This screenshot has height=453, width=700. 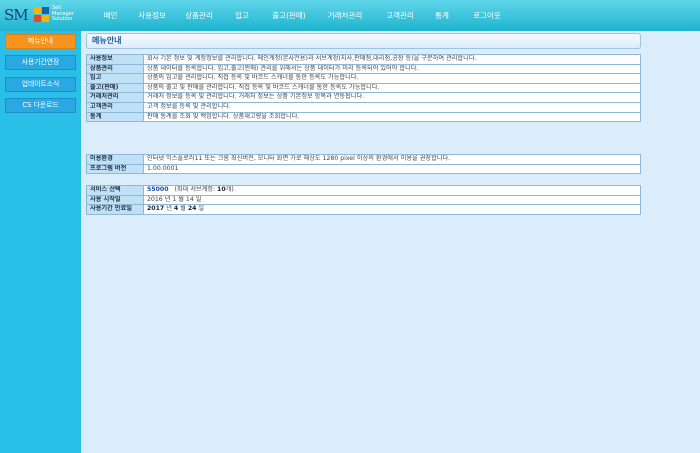 What do you see at coordinates (487, 15) in the screenshot?
I see `nav-logout: 로그아웃` at bounding box center [487, 15].